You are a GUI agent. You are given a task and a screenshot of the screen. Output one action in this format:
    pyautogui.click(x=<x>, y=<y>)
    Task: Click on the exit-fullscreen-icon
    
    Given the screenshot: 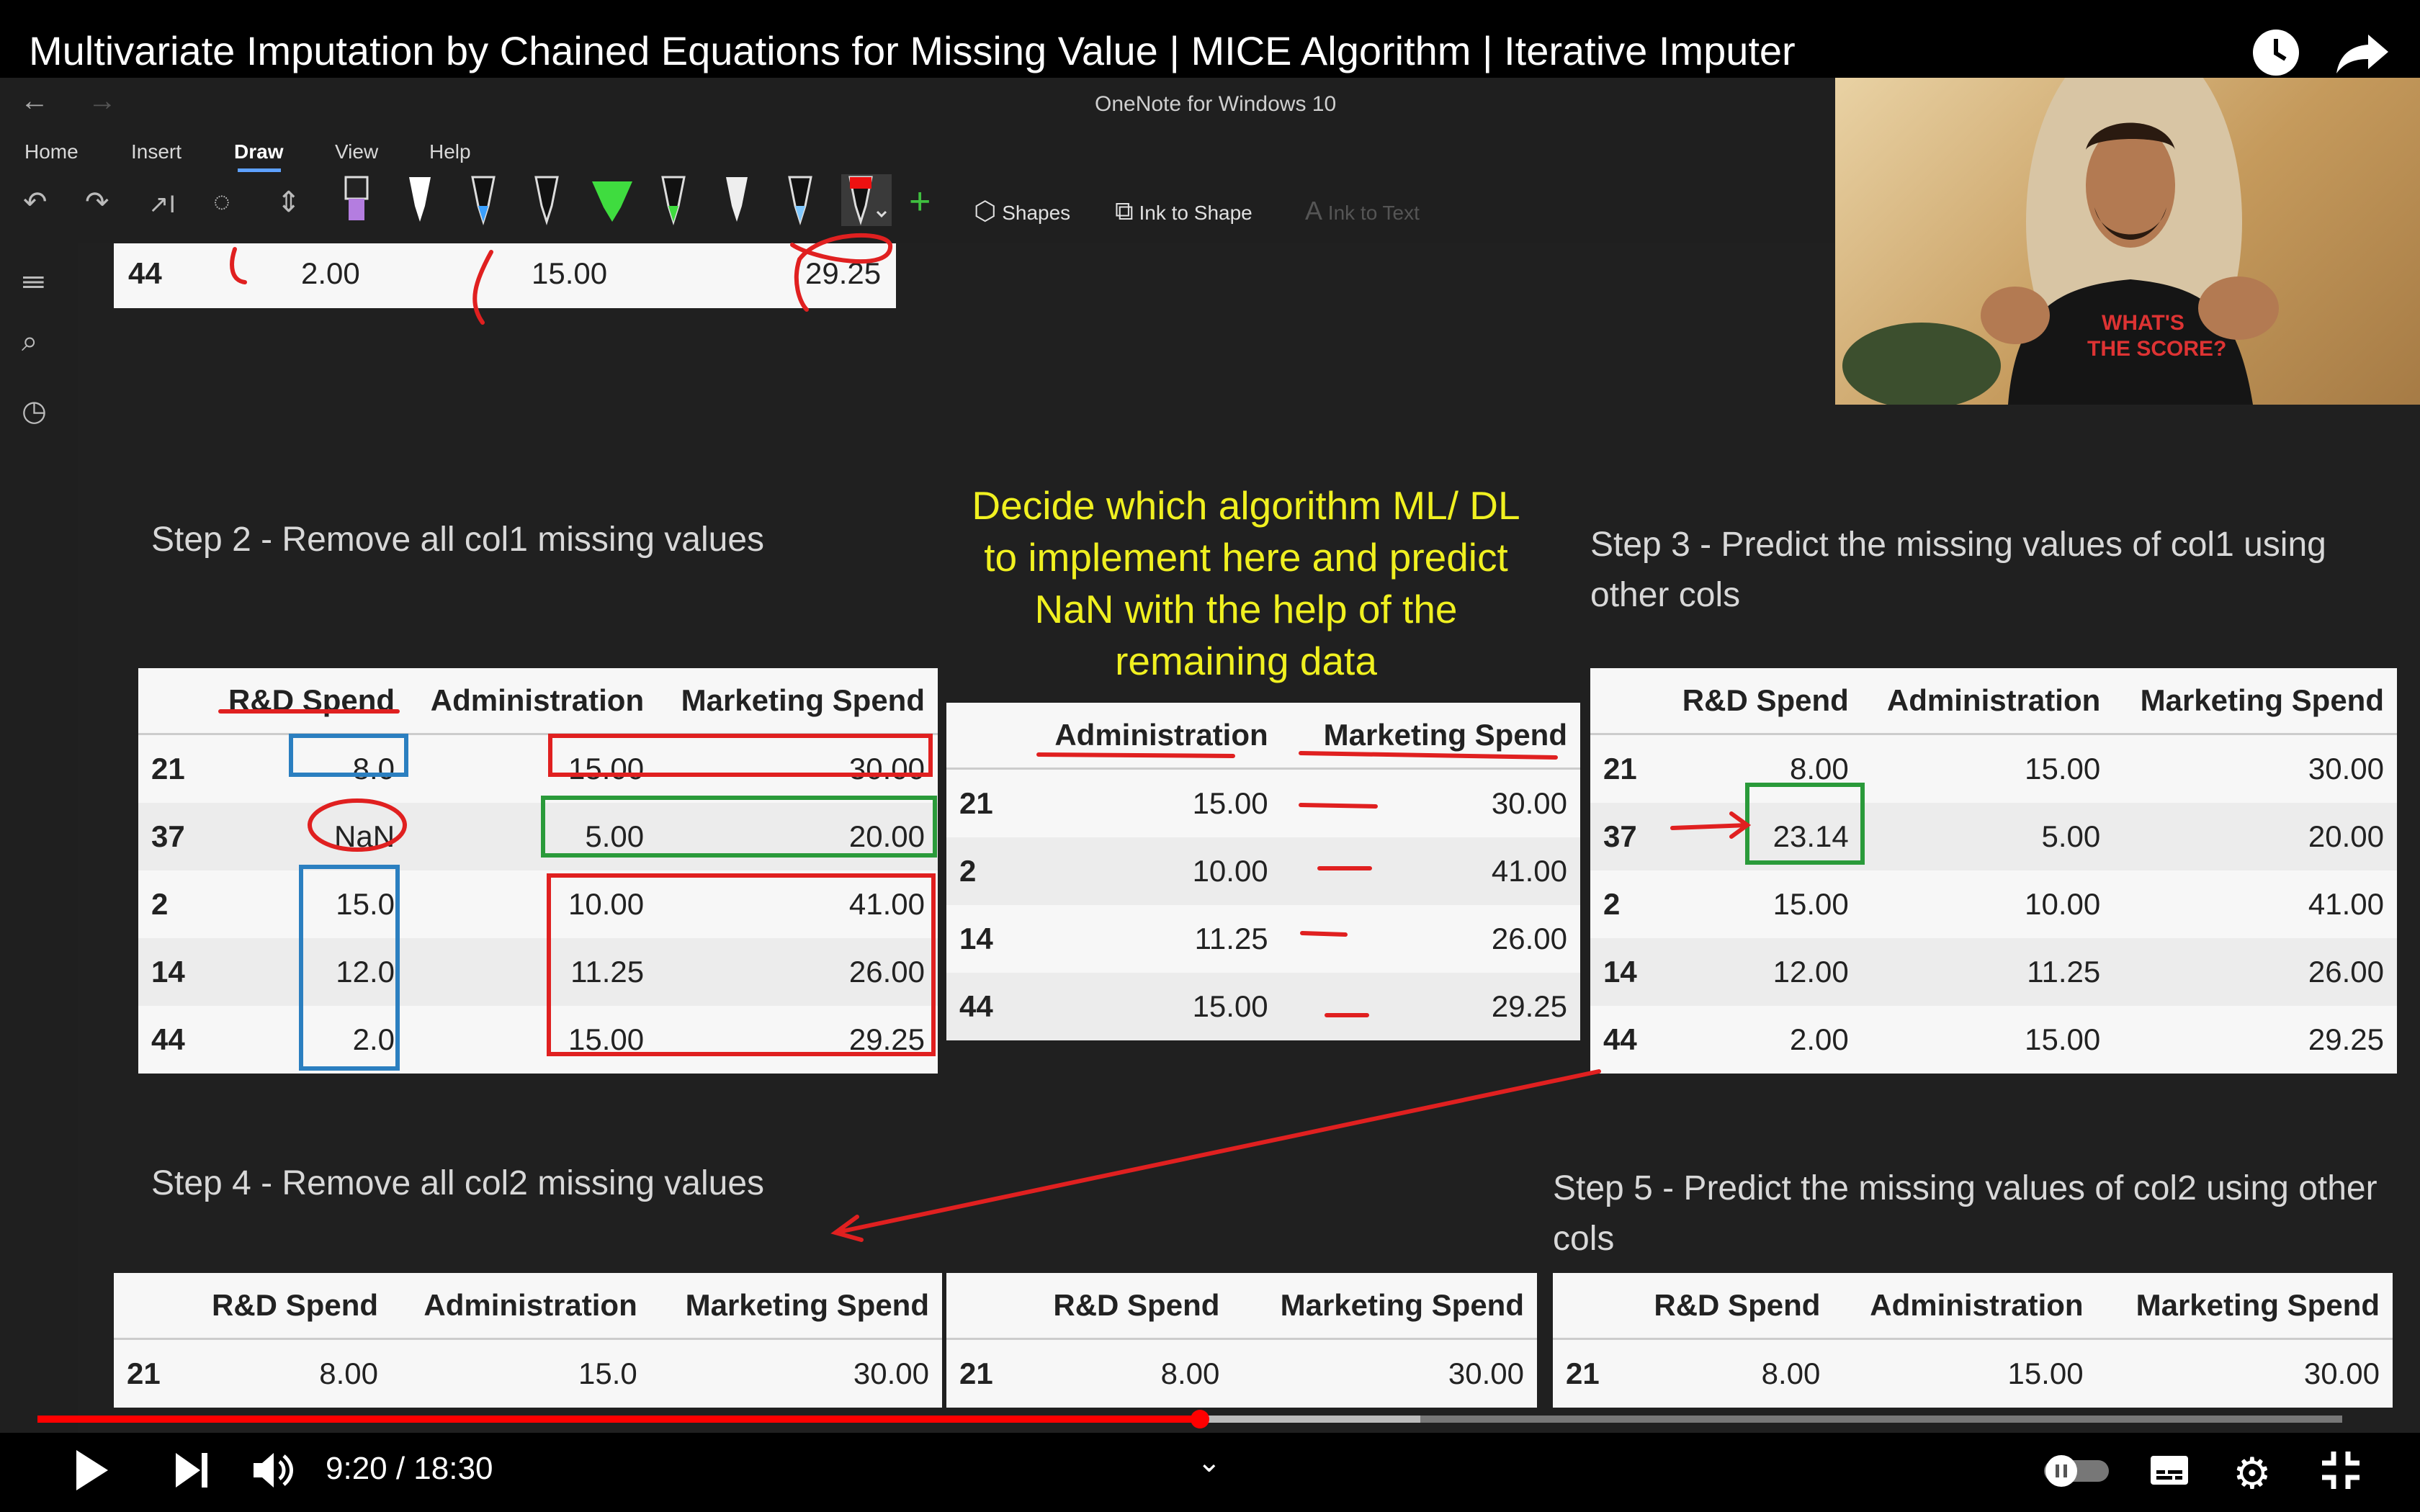 What is the action you would take?
    pyautogui.click(x=2340, y=1472)
    